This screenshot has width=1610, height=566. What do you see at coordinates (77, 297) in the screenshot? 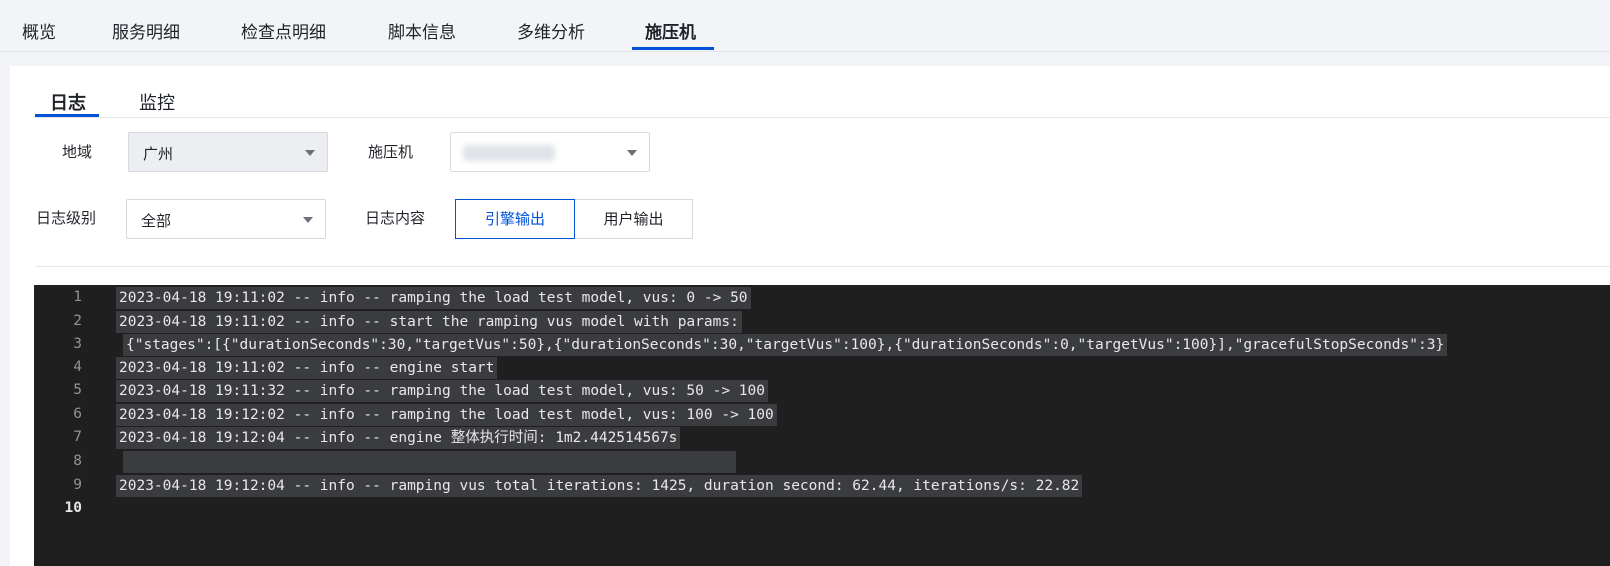
I see `line-number: 1` at bounding box center [77, 297].